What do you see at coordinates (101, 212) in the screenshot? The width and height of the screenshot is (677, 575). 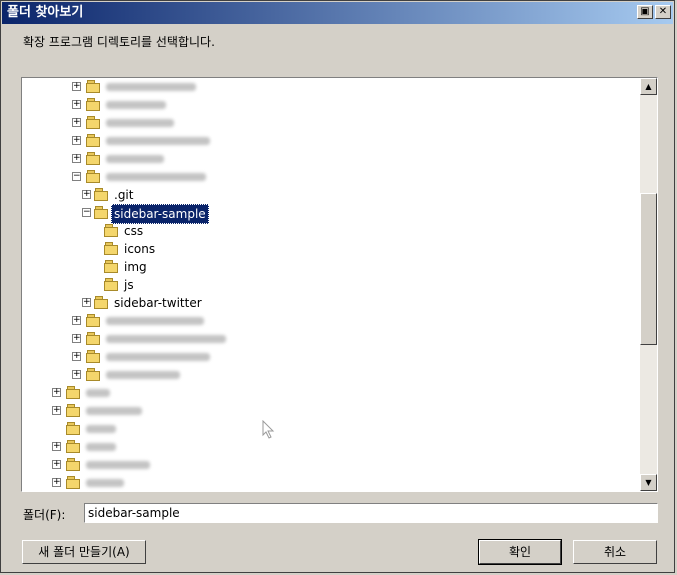 I see `open-folder-icon` at bounding box center [101, 212].